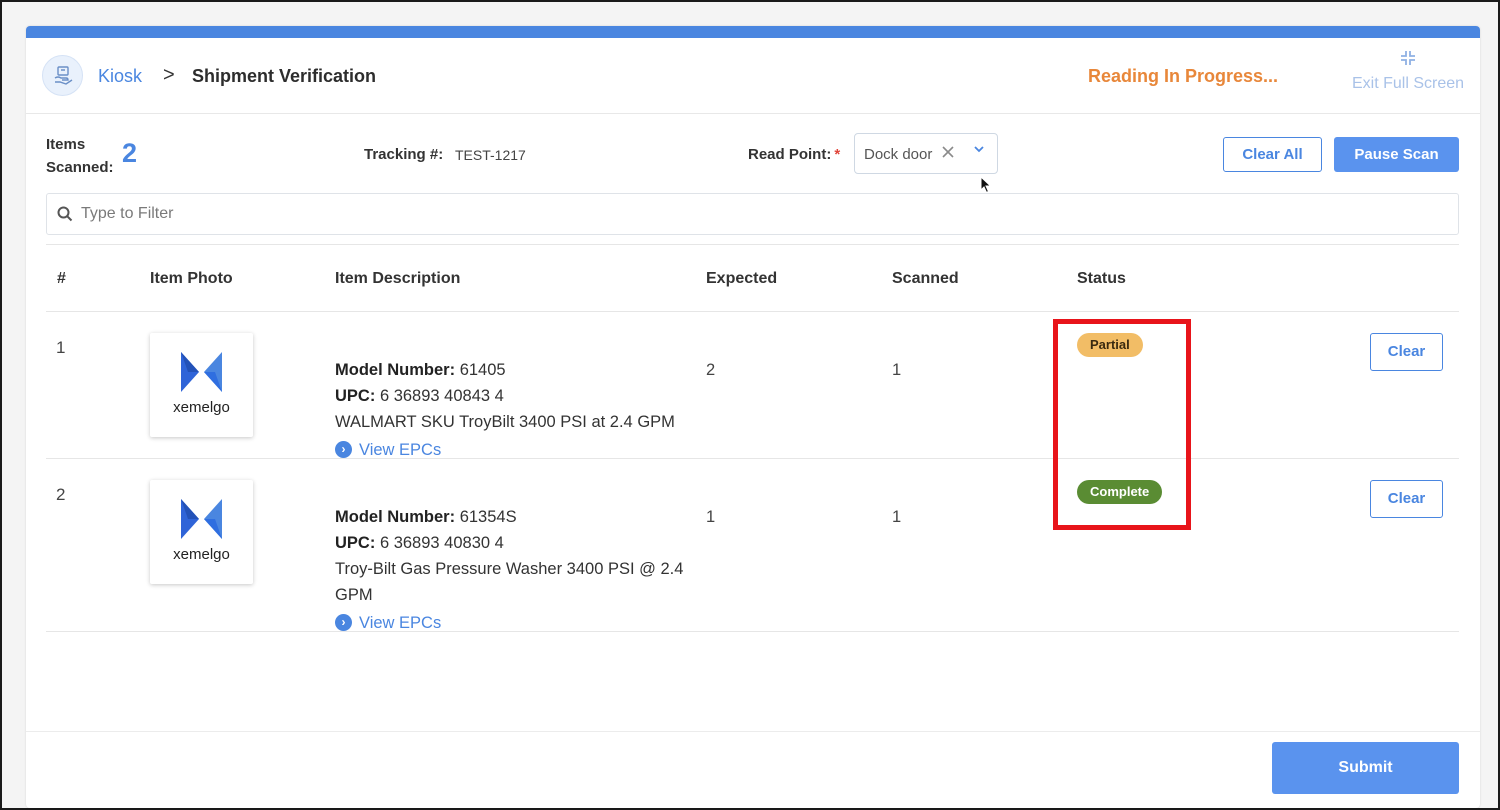 This screenshot has width=1500, height=810. What do you see at coordinates (61, 494) in the screenshot?
I see `row-index: 2` at bounding box center [61, 494].